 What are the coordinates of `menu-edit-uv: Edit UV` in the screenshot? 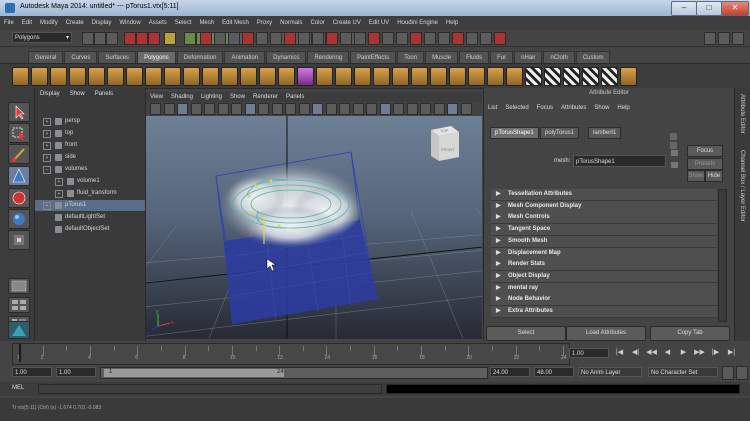 It's located at (379, 23).